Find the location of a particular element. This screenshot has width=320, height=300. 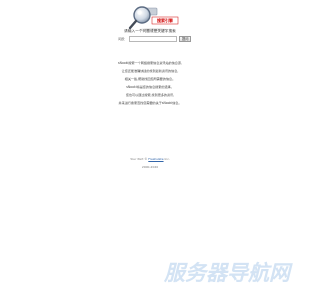

description-line: 让您还能准确快捷的找到最新资讯的信息, is located at coordinates (150, 71).